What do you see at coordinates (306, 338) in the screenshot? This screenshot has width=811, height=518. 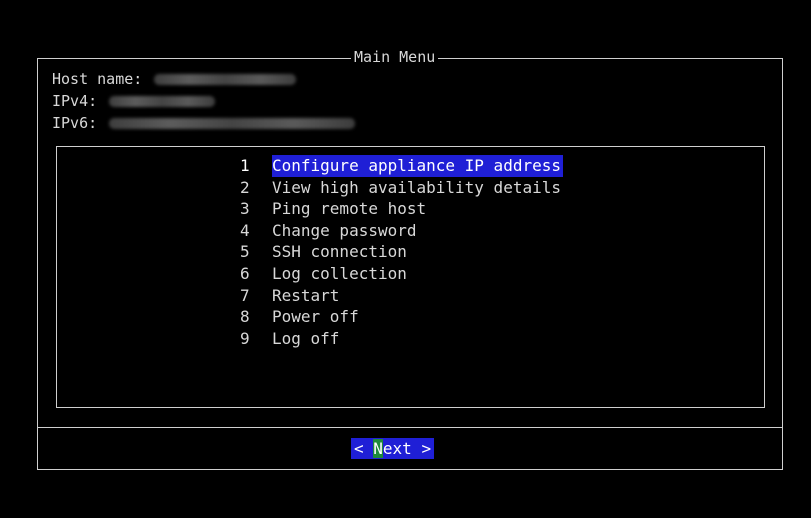 I see `menu-item-label: Log off` at bounding box center [306, 338].